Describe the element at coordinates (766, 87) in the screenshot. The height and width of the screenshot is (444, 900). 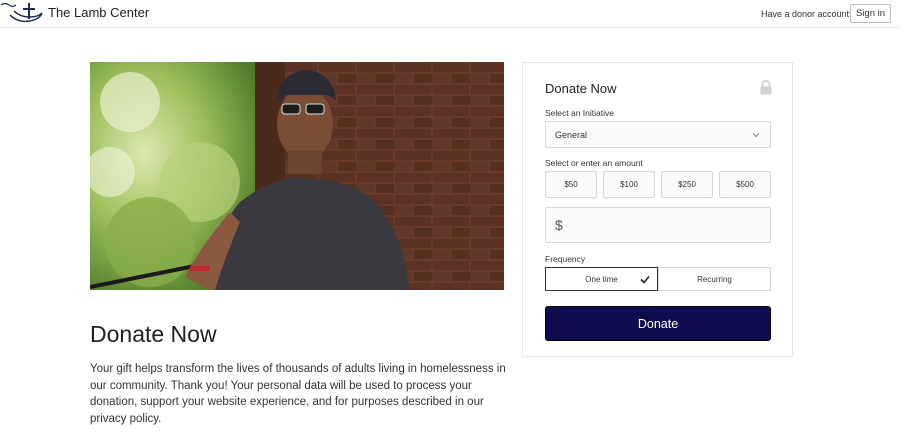
I see `lock-icon` at that location.